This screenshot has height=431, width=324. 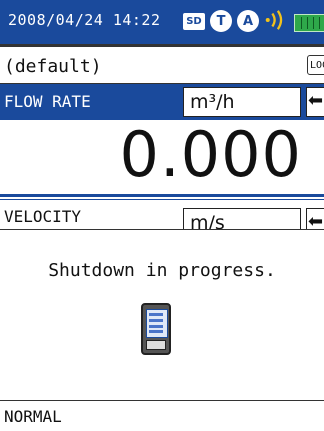 What do you see at coordinates (33, 416) in the screenshot?
I see `mode-label: NORMAL` at bounding box center [33, 416].